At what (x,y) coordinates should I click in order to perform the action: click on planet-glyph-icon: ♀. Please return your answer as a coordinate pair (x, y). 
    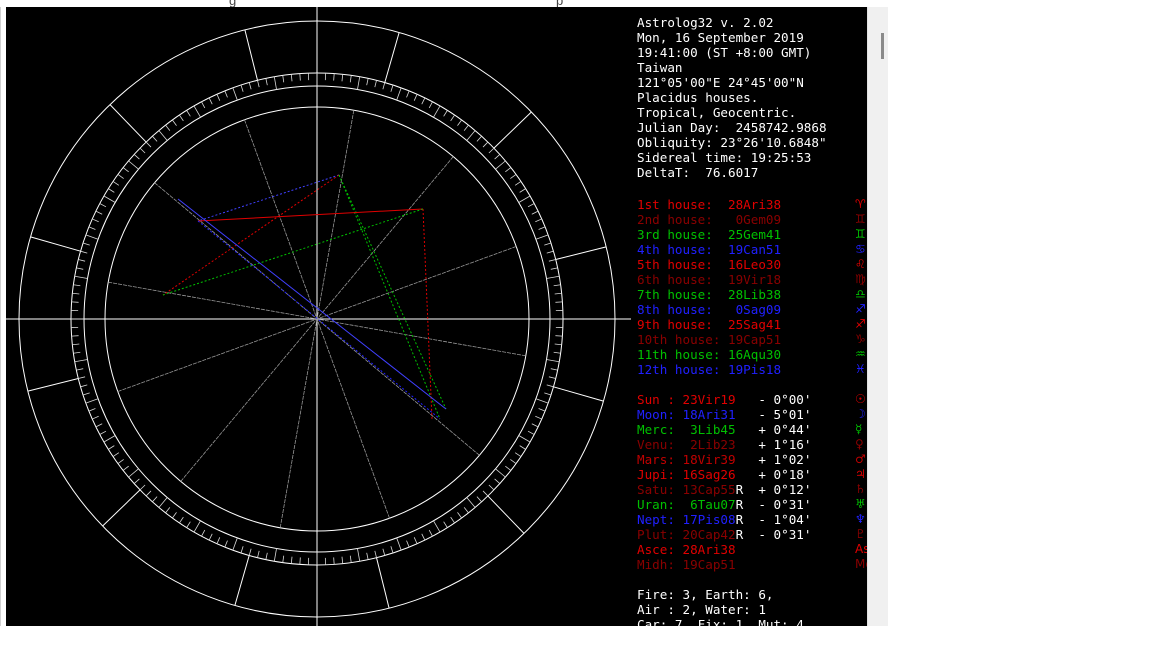
    Looking at the image, I should click on (859, 444).